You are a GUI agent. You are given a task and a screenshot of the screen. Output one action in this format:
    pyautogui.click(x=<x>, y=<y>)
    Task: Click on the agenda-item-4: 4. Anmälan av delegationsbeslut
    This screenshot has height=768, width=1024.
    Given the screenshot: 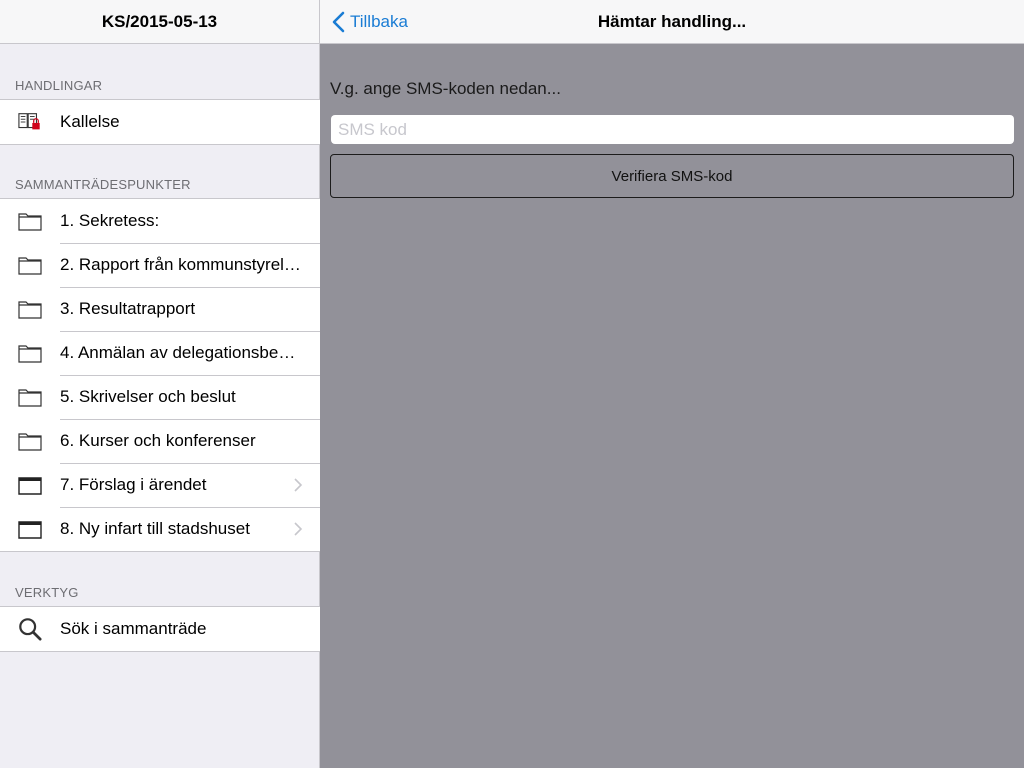 What is the action you would take?
    pyautogui.click(x=160, y=353)
    